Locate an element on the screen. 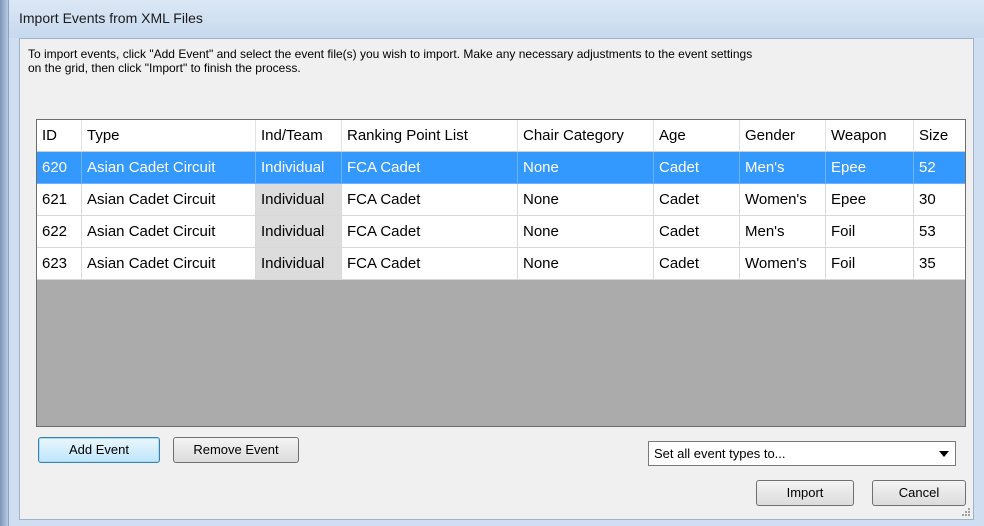 The height and width of the screenshot is (526, 984). desktop-edge is located at coordinates (4, 263).